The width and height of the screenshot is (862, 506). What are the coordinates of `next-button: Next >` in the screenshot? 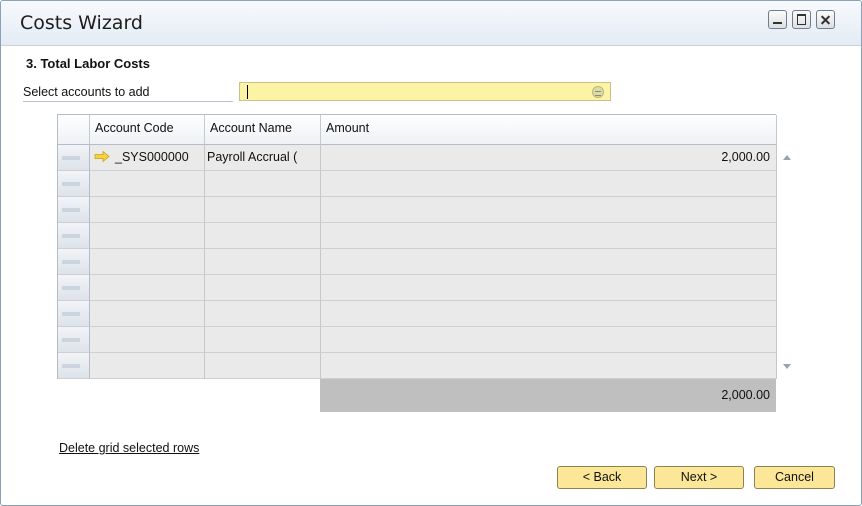 It's located at (699, 477).